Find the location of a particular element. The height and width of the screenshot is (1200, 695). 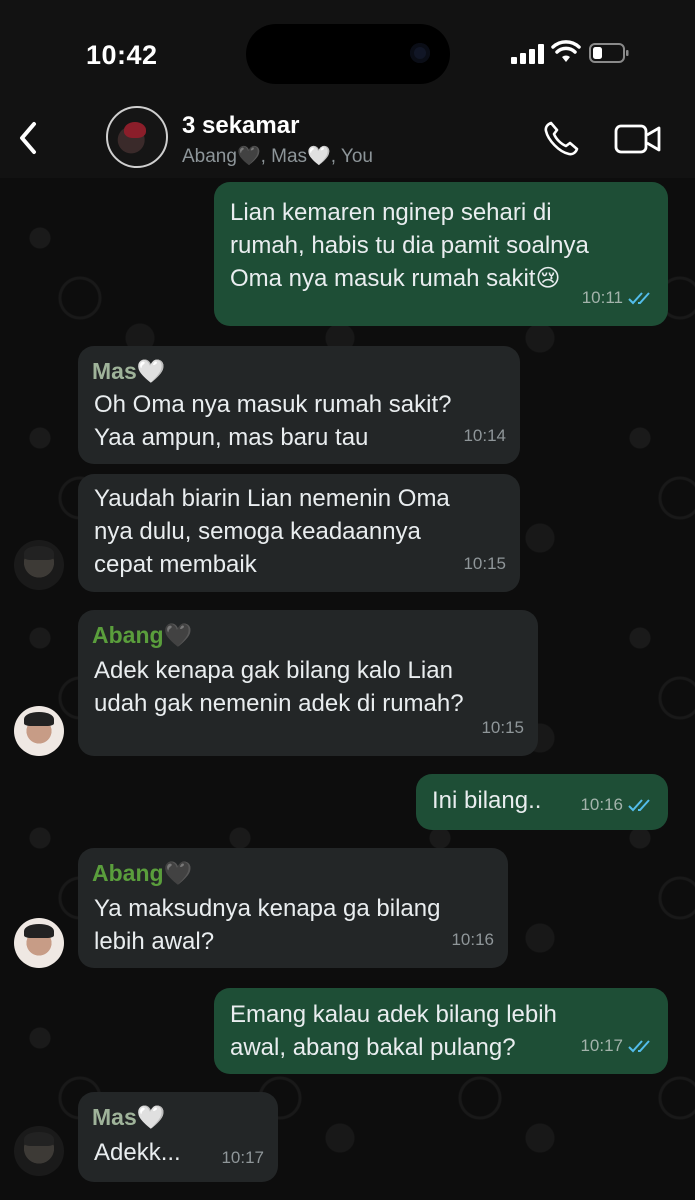

message-bubble-outgoing: Ini bilang.. 10:16 is located at coordinates (542, 802).